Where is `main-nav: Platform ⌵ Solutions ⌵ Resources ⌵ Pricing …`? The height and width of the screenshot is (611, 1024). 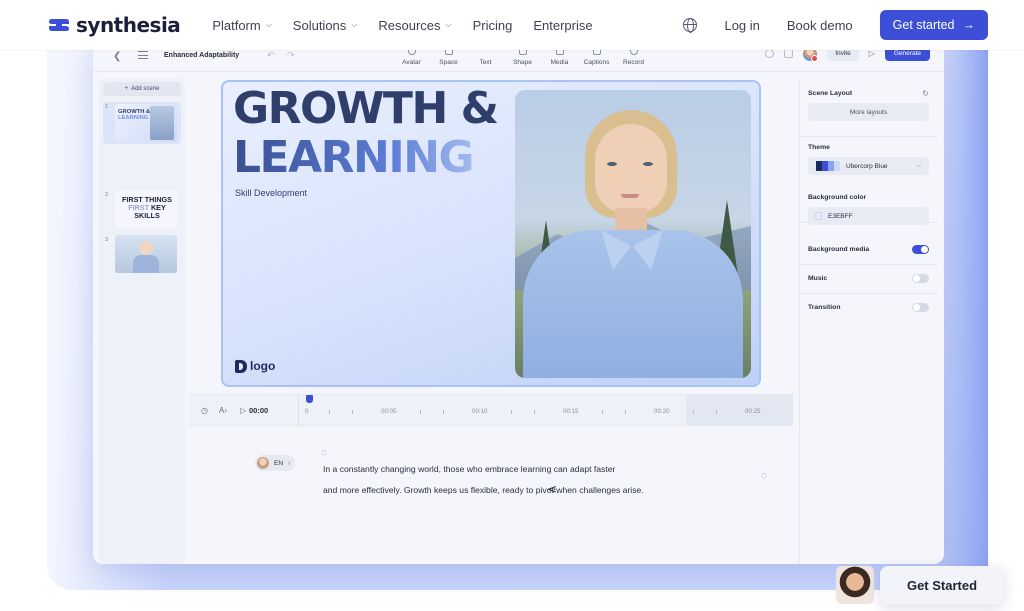
main-nav: Platform ⌵ Solutions ⌵ Resources ⌵ Pricing … is located at coordinates (402, 25).